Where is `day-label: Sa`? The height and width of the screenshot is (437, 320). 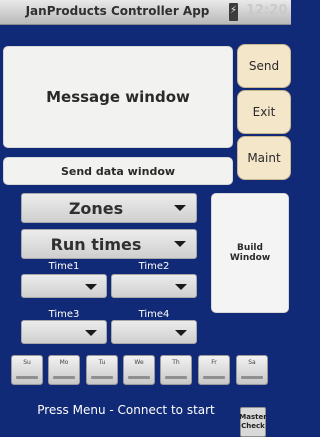
day-label: Sa is located at coordinates (252, 362).